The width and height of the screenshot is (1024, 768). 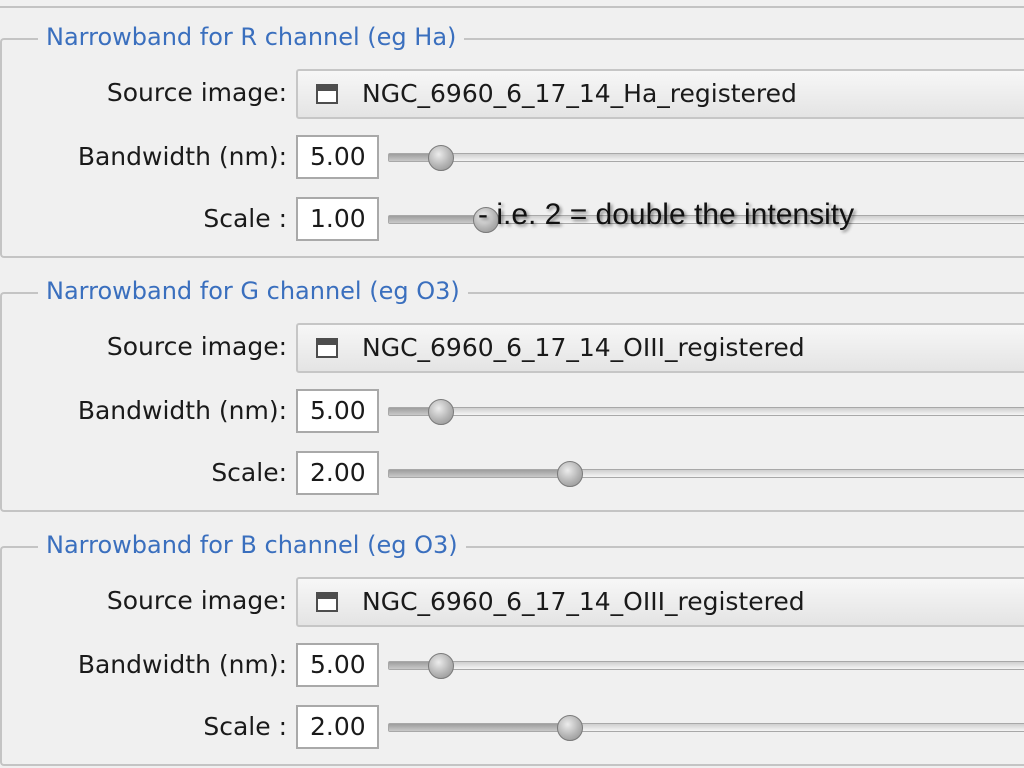 I want to click on previous-group-border, so click(x=512, y=4).